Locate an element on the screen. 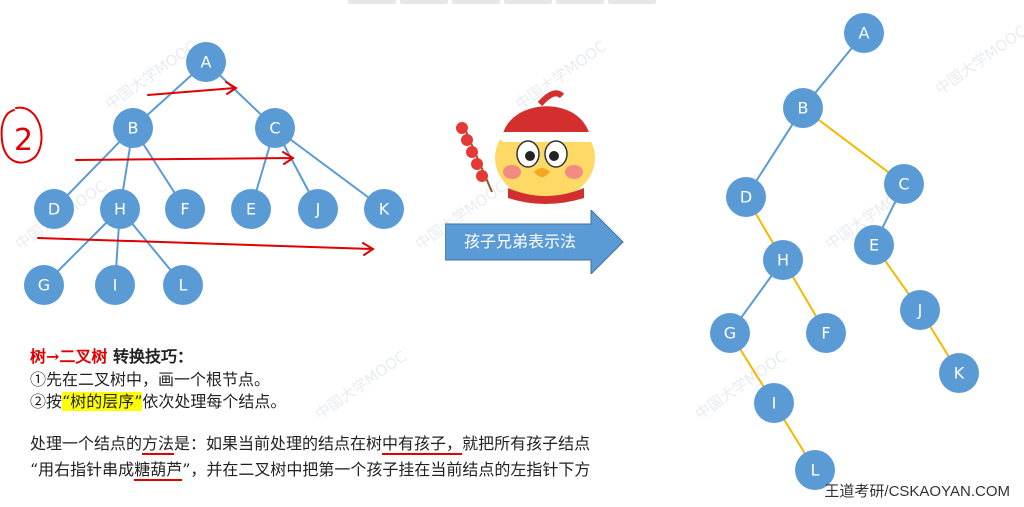 The width and height of the screenshot is (1024, 507). binary-node-A: A is located at coordinates (864, 33).